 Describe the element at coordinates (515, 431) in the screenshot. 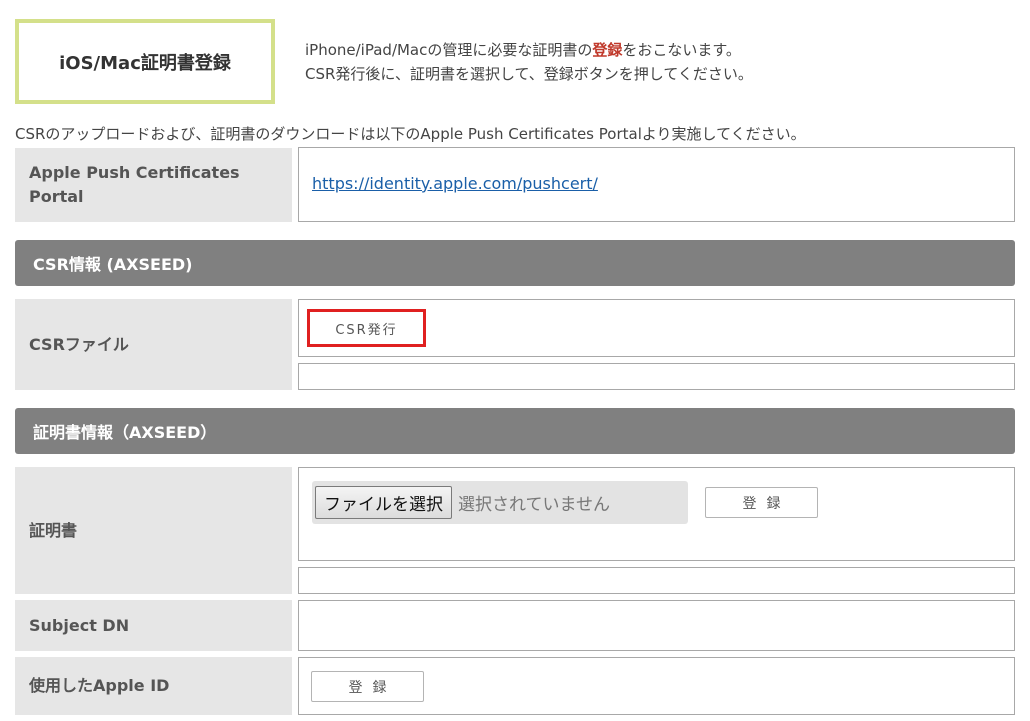

I see `cert-section-header: 証明書情報（AXSEED）` at that location.